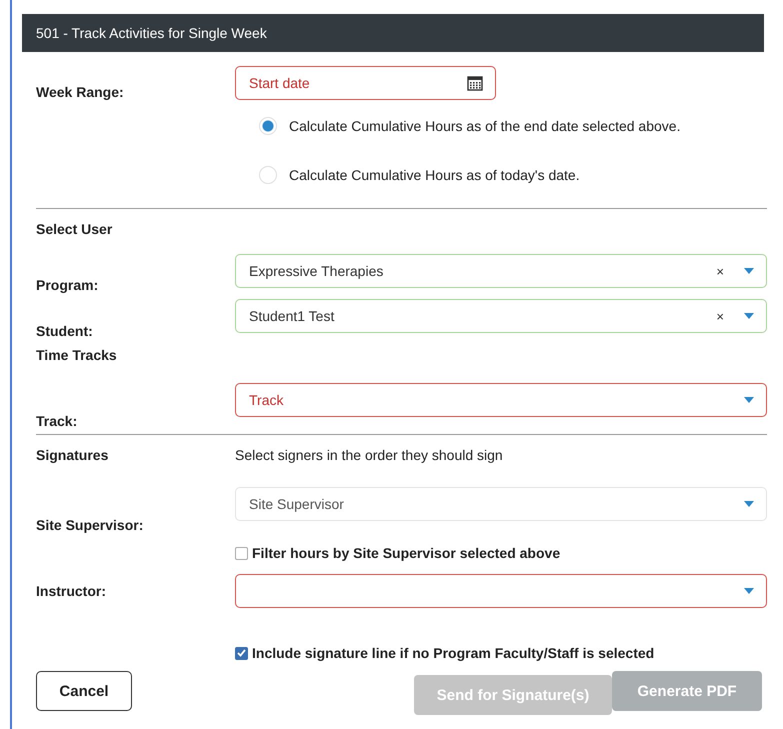  I want to click on radio-option: Calculate Cumulative Hours as of today's date., so click(419, 175).